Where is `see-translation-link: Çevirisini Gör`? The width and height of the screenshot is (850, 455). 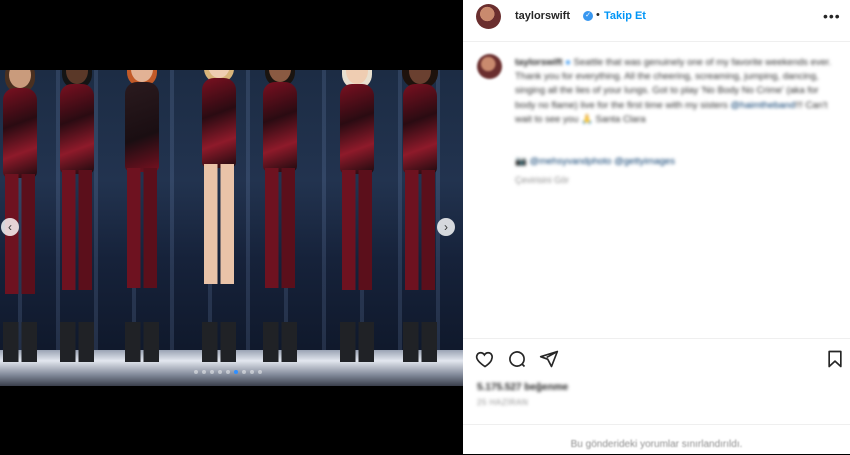
see-translation-link: Çevirisini Gör is located at coordinates (542, 180).